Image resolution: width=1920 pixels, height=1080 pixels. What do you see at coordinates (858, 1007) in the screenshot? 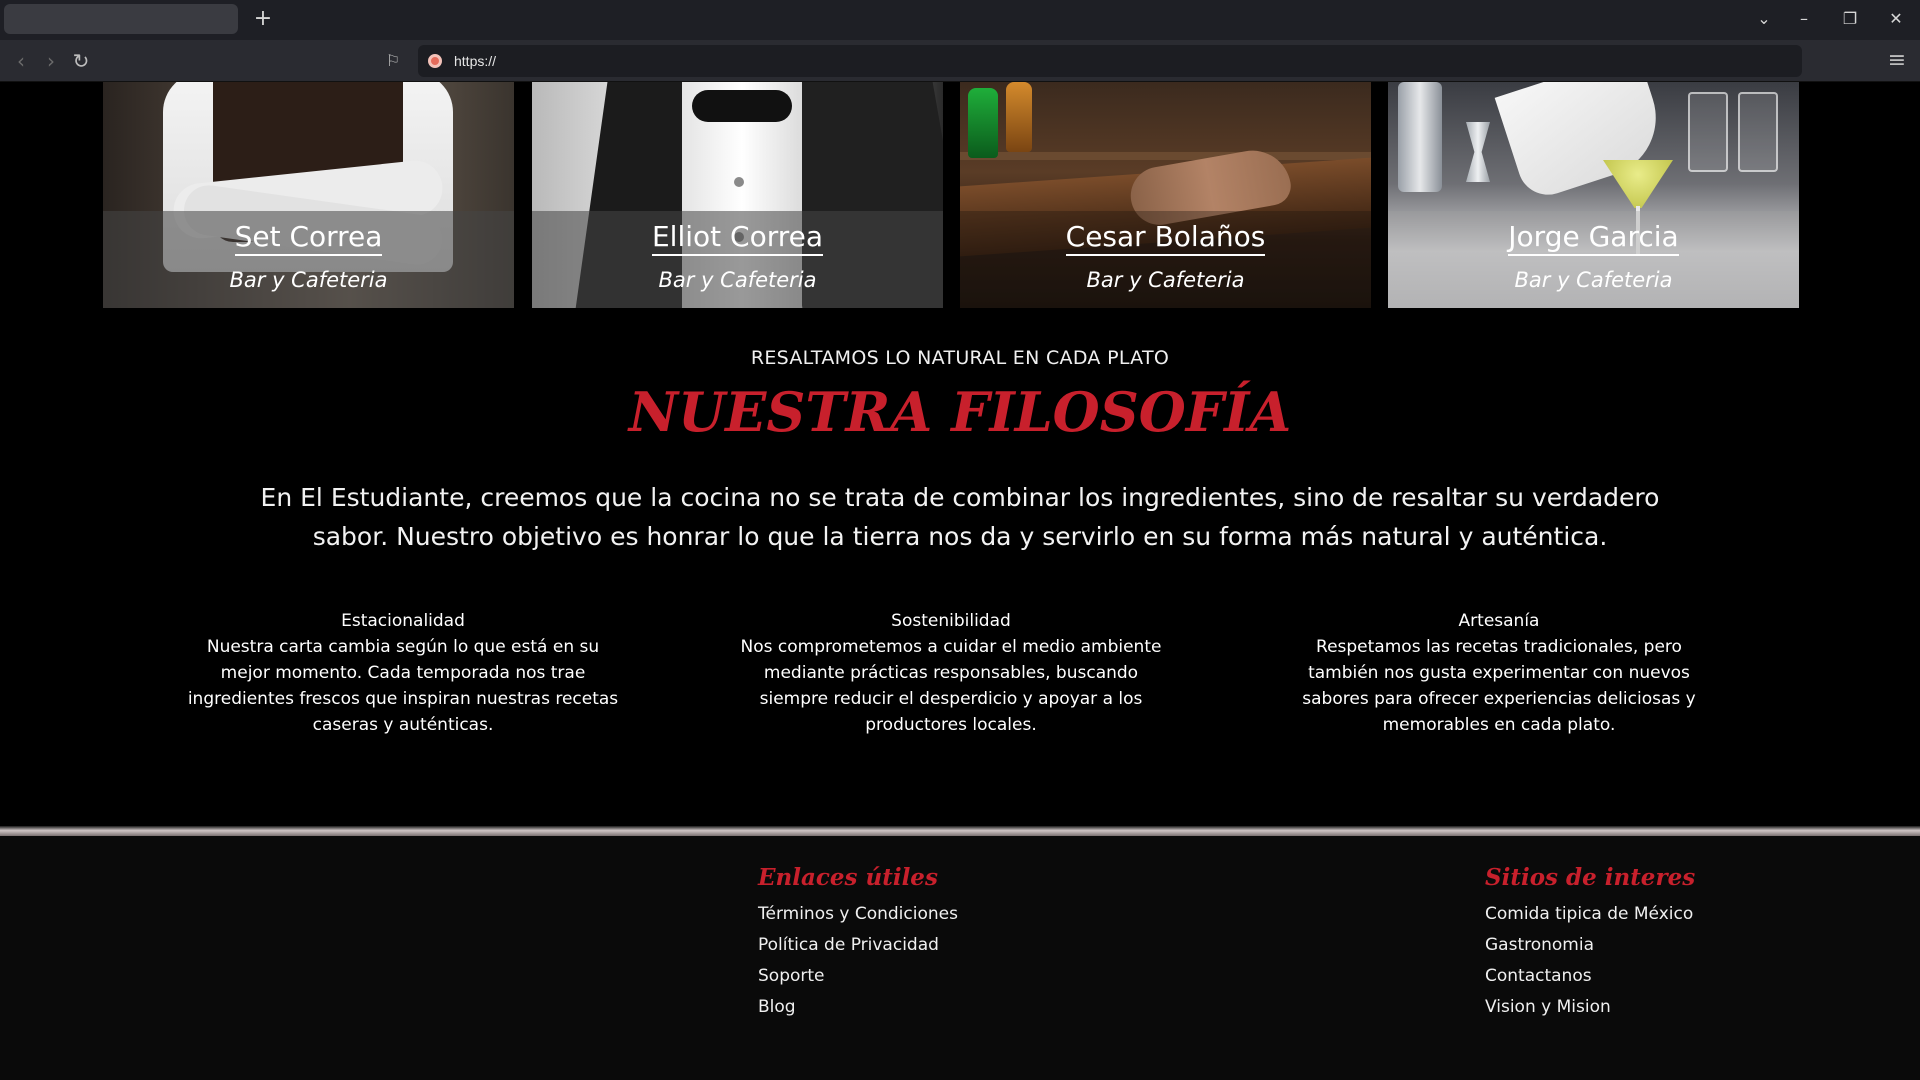
I see `footer-link-blog: Blog` at bounding box center [858, 1007].